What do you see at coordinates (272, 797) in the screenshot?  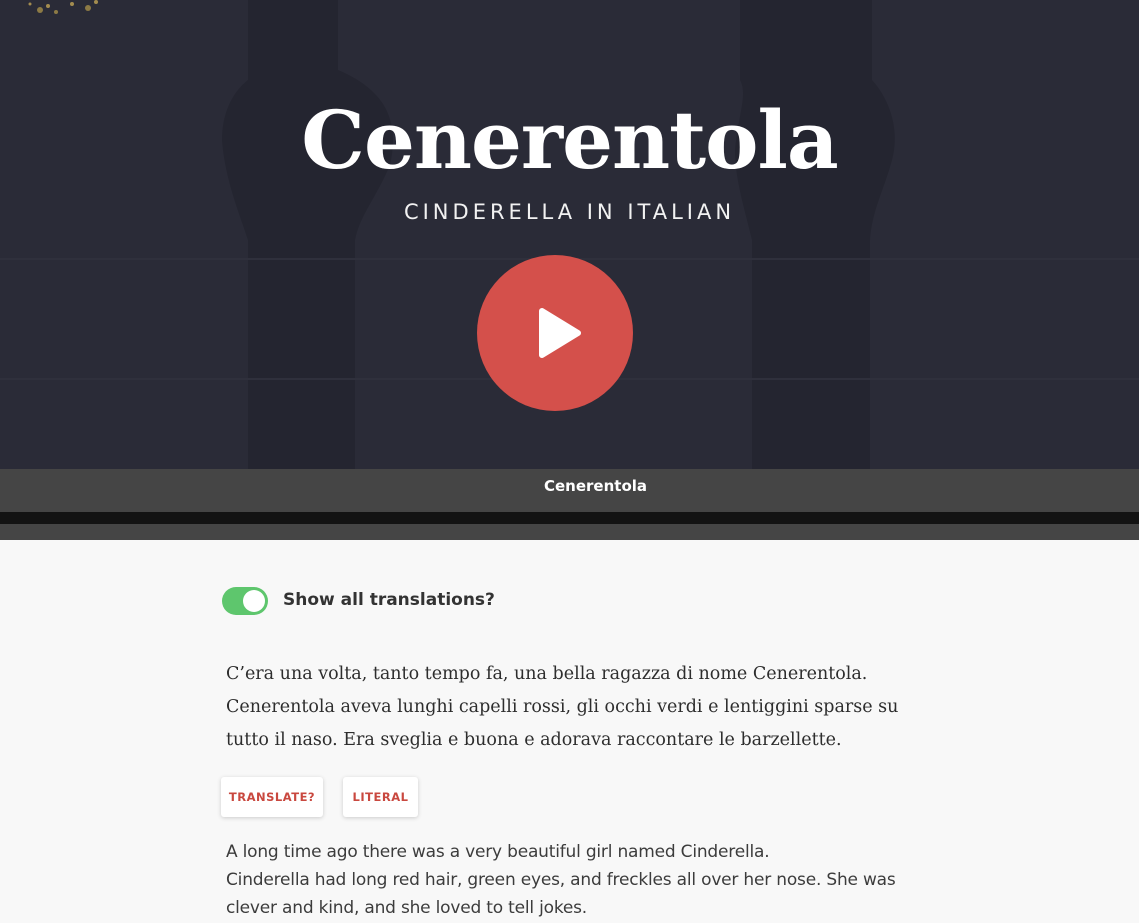 I see `translate-button: TRANSLATE?` at bounding box center [272, 797].